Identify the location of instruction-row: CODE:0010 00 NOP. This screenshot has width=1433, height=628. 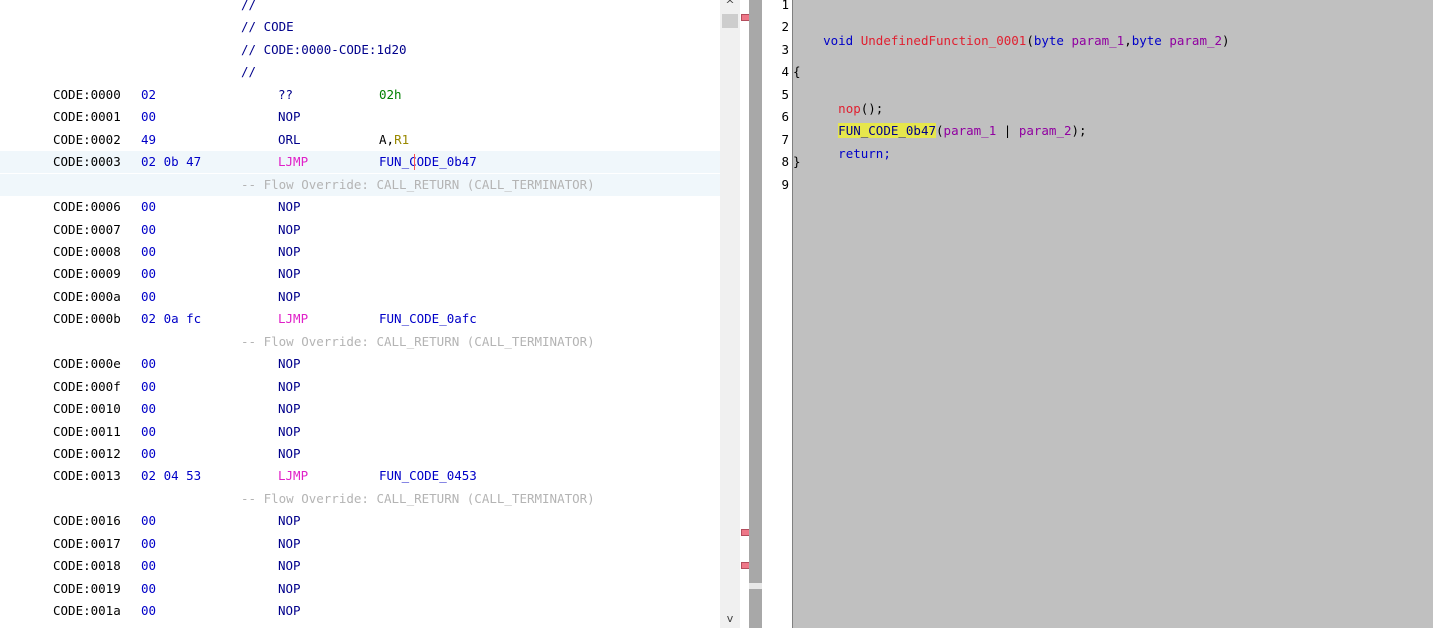
(360, 409).